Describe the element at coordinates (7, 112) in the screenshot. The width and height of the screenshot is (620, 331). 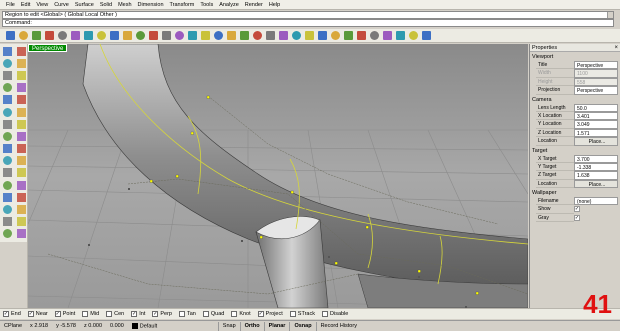
I see `fillet-curve-icon` at that location.